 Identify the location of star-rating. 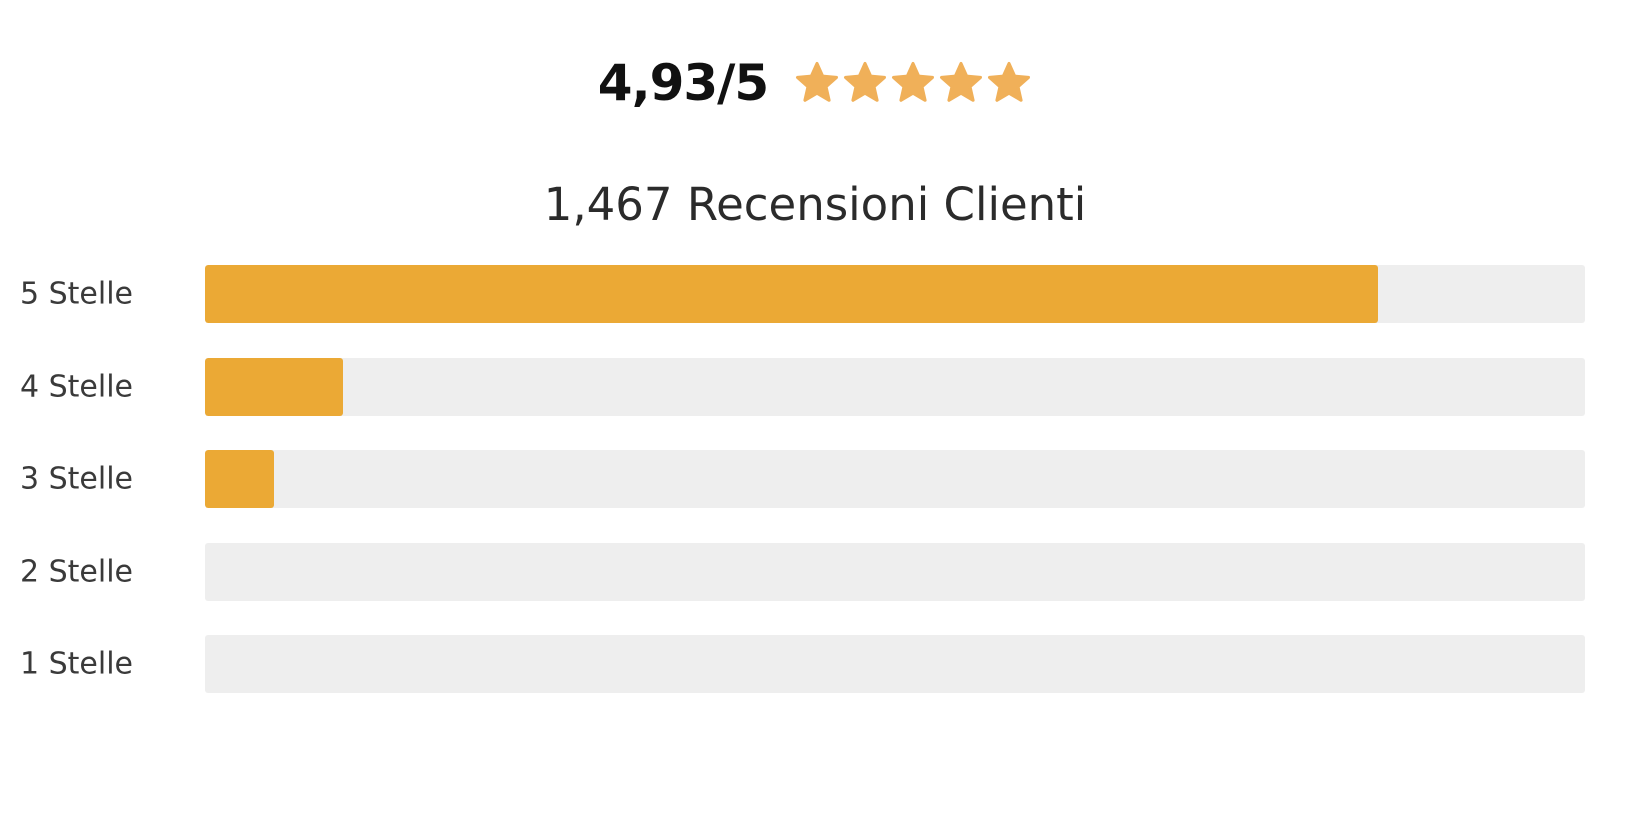
(913, 83).